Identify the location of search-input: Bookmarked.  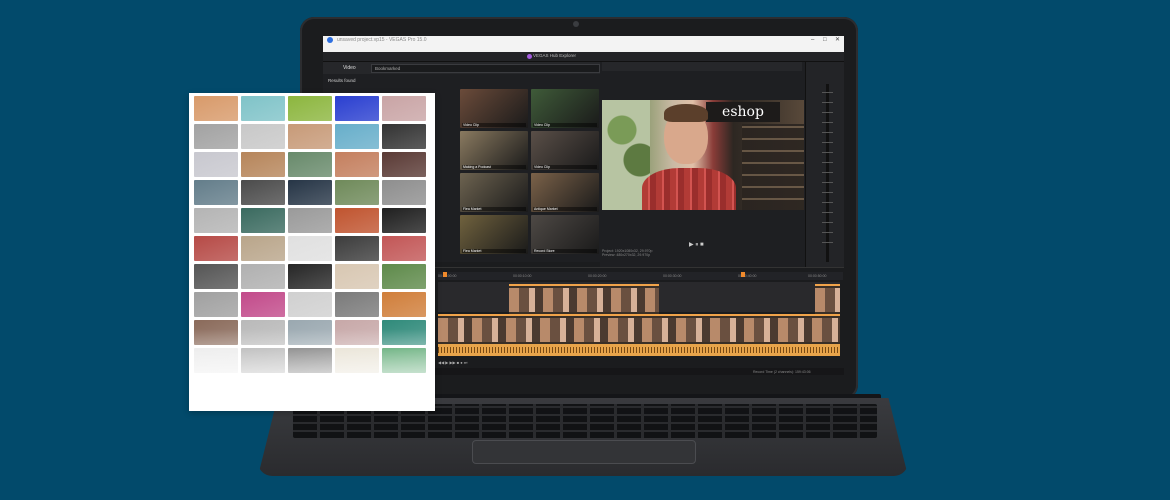
(485, 68).